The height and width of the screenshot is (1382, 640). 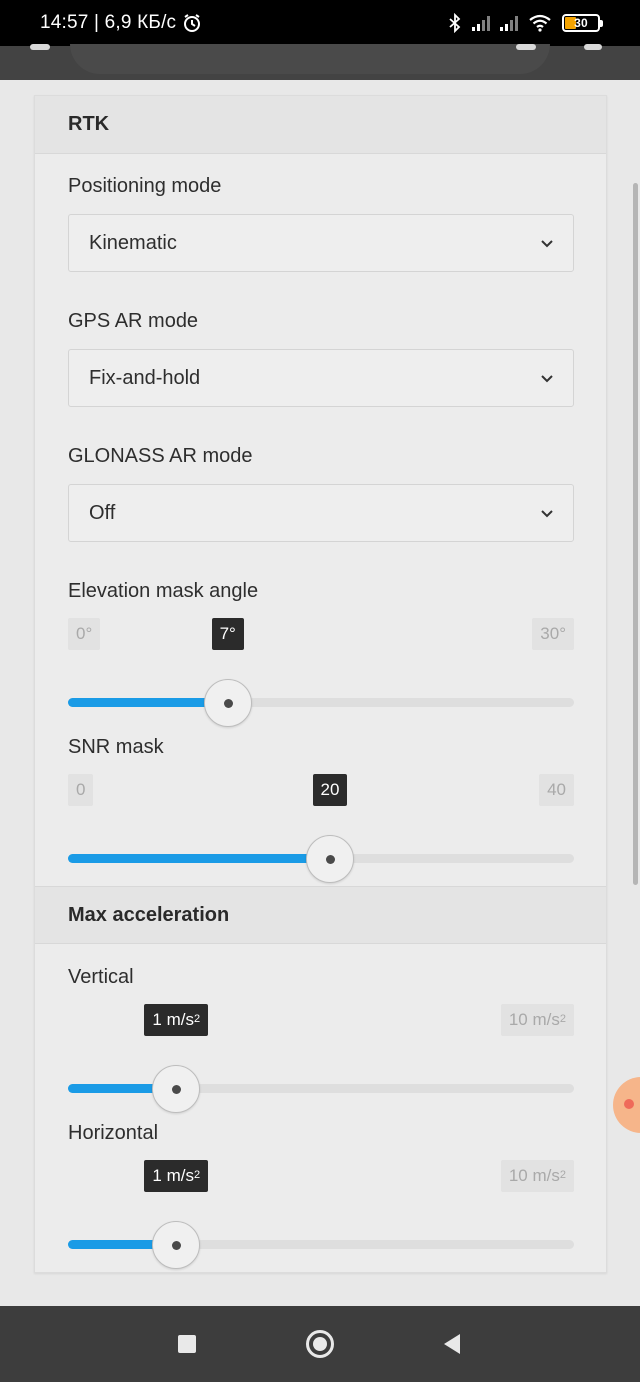 I want to click on horizontal-slider: 1 m/s 2 10 m/s 2, so click(x=321, y=1220).